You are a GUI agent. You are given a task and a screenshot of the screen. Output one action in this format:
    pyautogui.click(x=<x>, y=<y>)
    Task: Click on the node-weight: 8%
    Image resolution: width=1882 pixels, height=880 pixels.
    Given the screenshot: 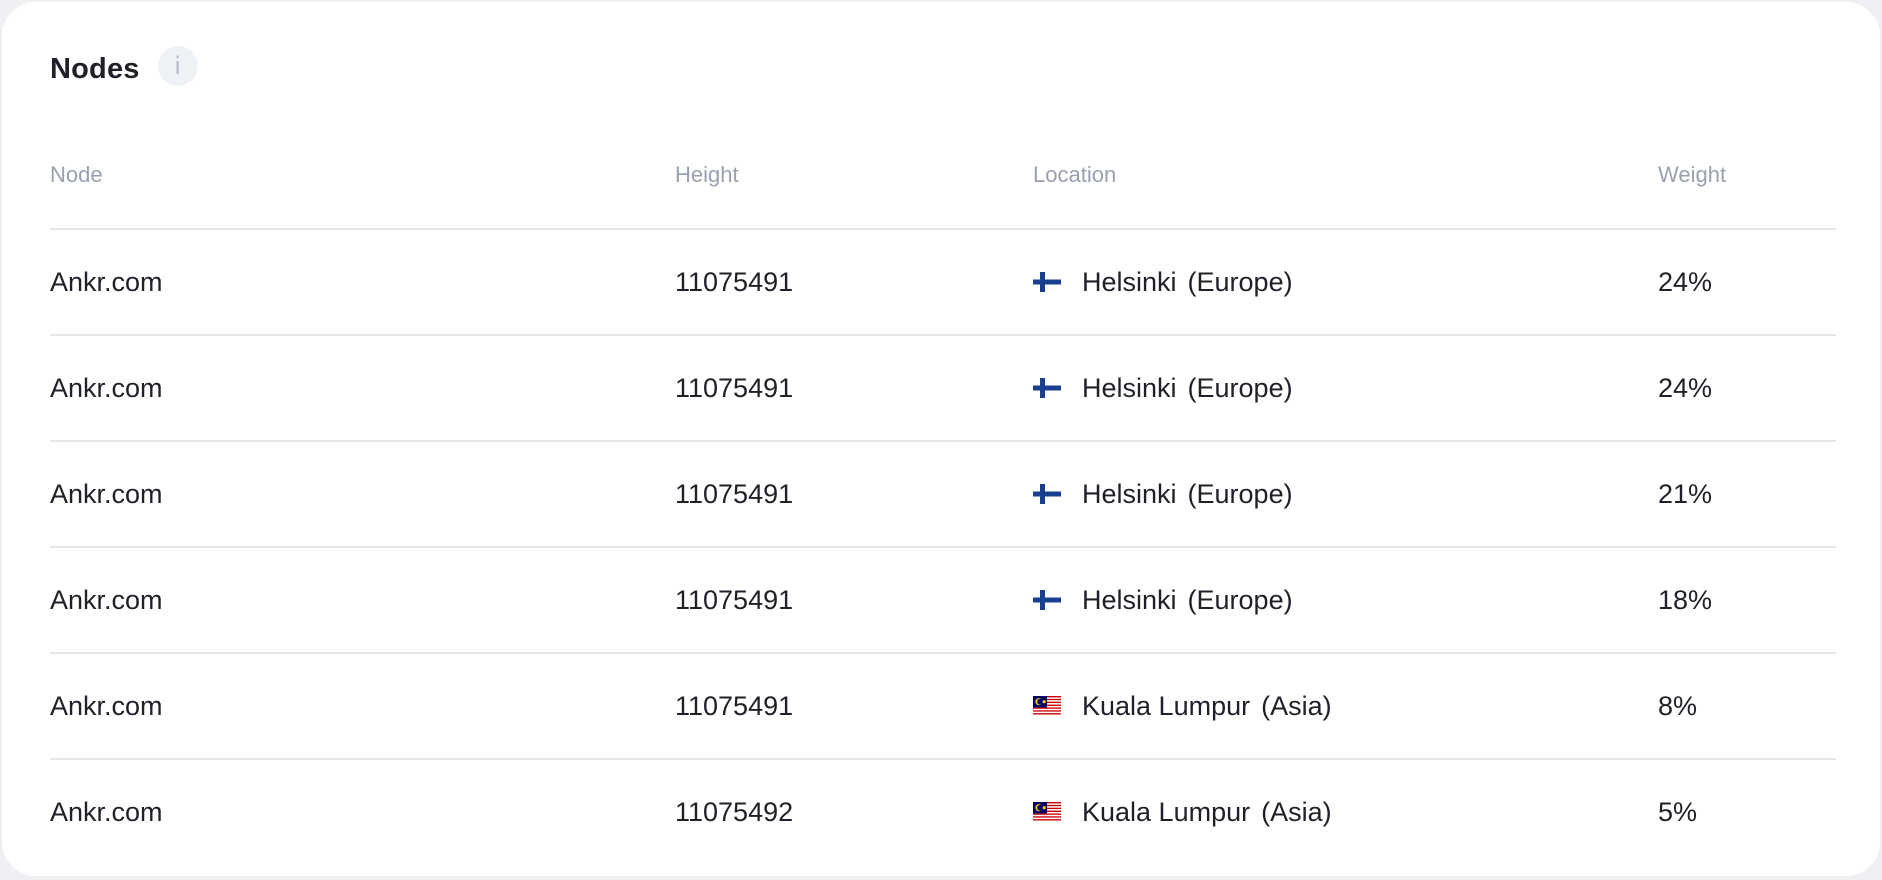 What is the action you would take?
    pyautogui.click(x=1678, y=706)
    